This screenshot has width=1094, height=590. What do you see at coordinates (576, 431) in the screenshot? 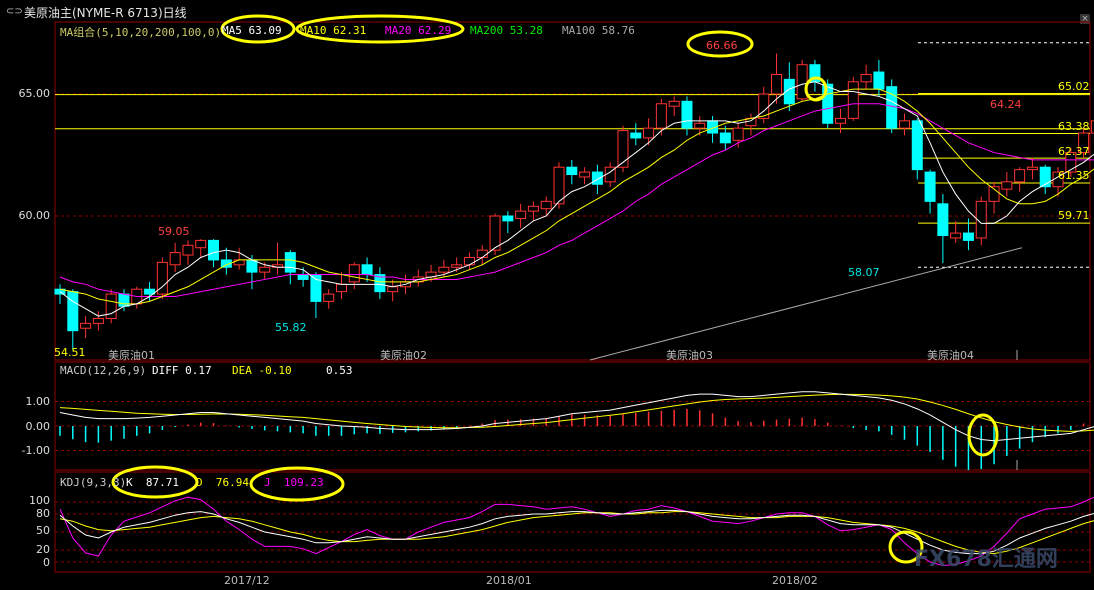
I see `macd-series` at bounding box center [576, 431].